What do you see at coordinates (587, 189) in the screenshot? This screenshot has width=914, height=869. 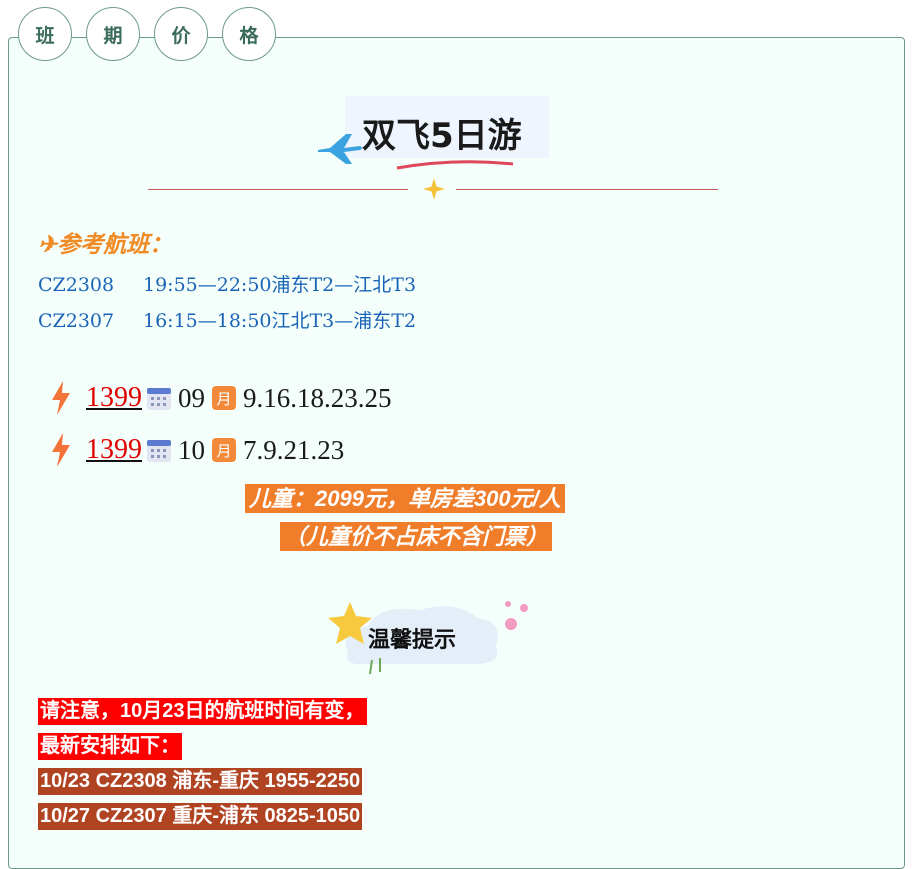 I see `divider-right` at bounding box center [587, 189].